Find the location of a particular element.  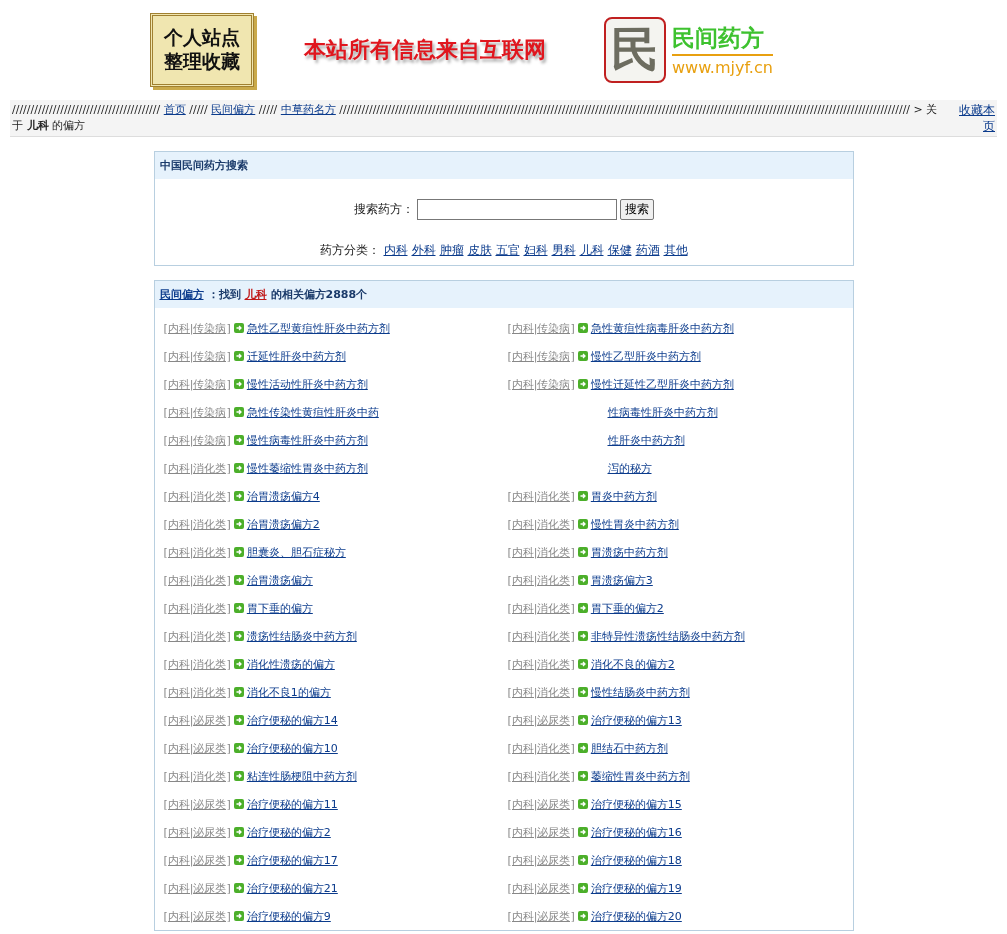

remedy-link: 性肝炎中药方剂 is located at coordinates (646, 440).